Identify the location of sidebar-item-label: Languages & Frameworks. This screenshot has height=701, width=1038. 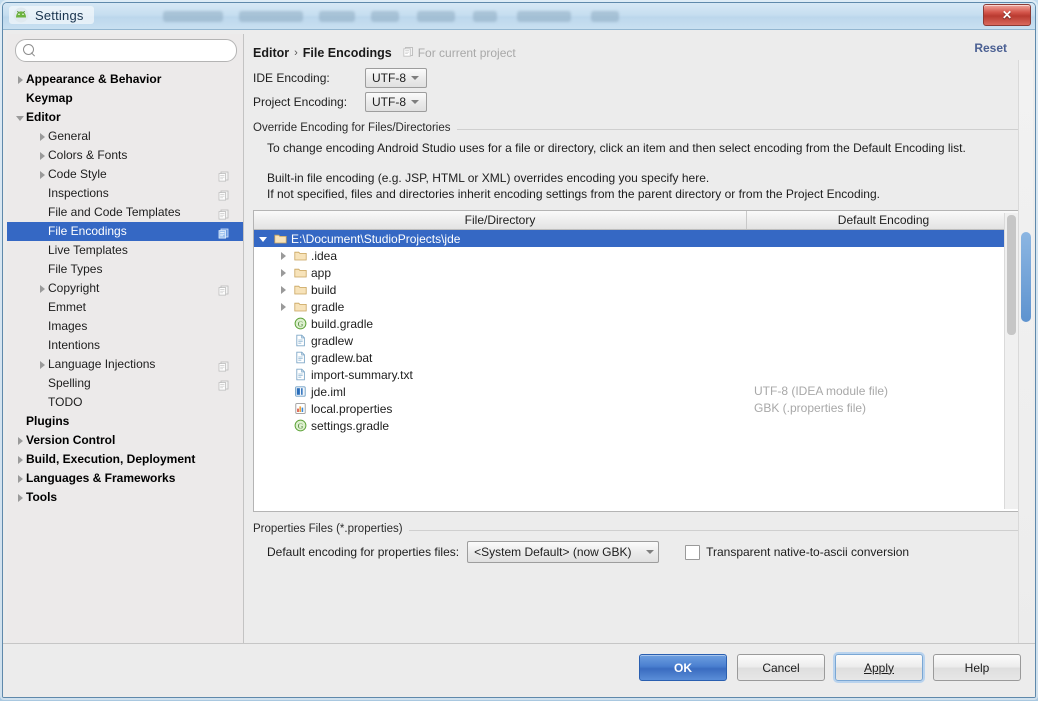
(101, 478).